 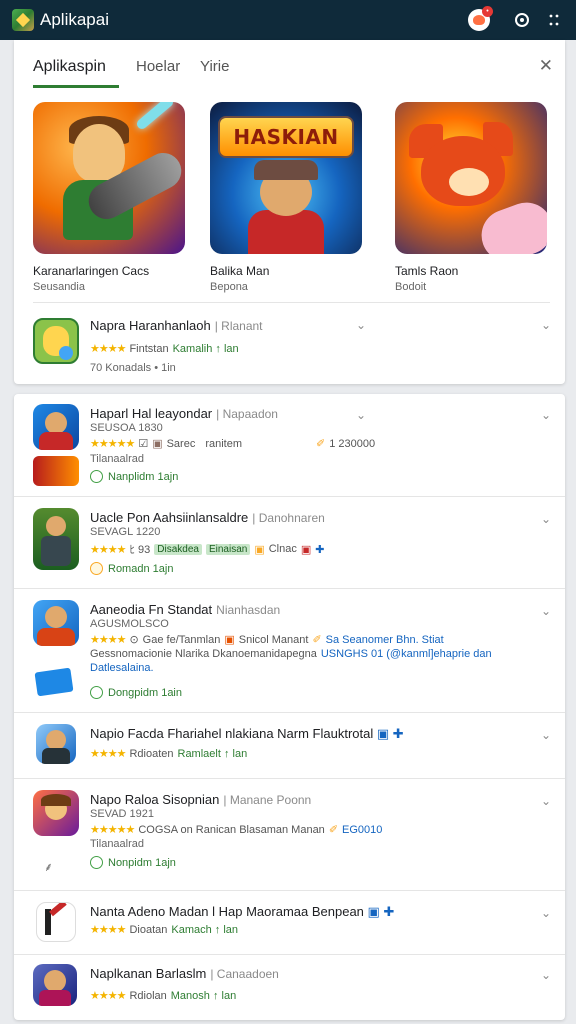 I want to click on featured-name: Tamls Raon, so click(x=427, y=271).